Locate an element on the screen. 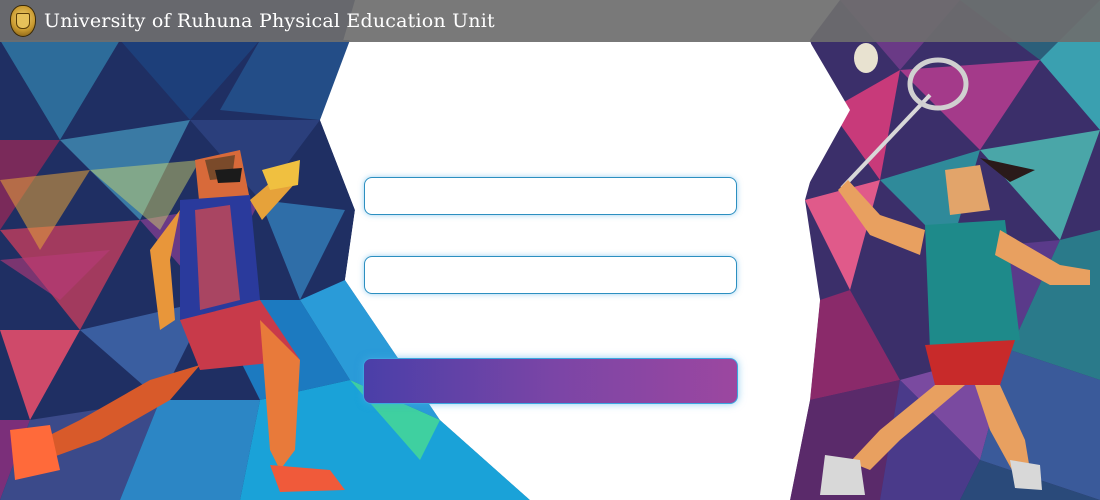  password-field is located at coordinates (550, 275).